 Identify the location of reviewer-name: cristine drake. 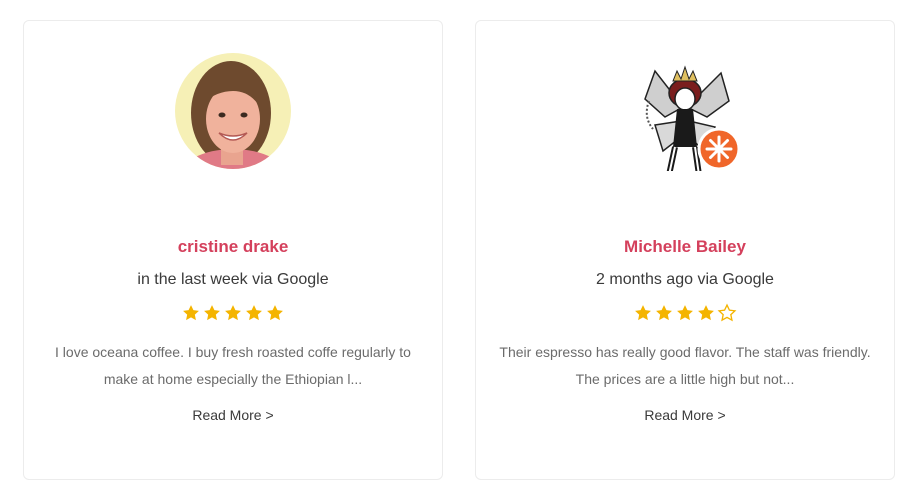
(233, 247).